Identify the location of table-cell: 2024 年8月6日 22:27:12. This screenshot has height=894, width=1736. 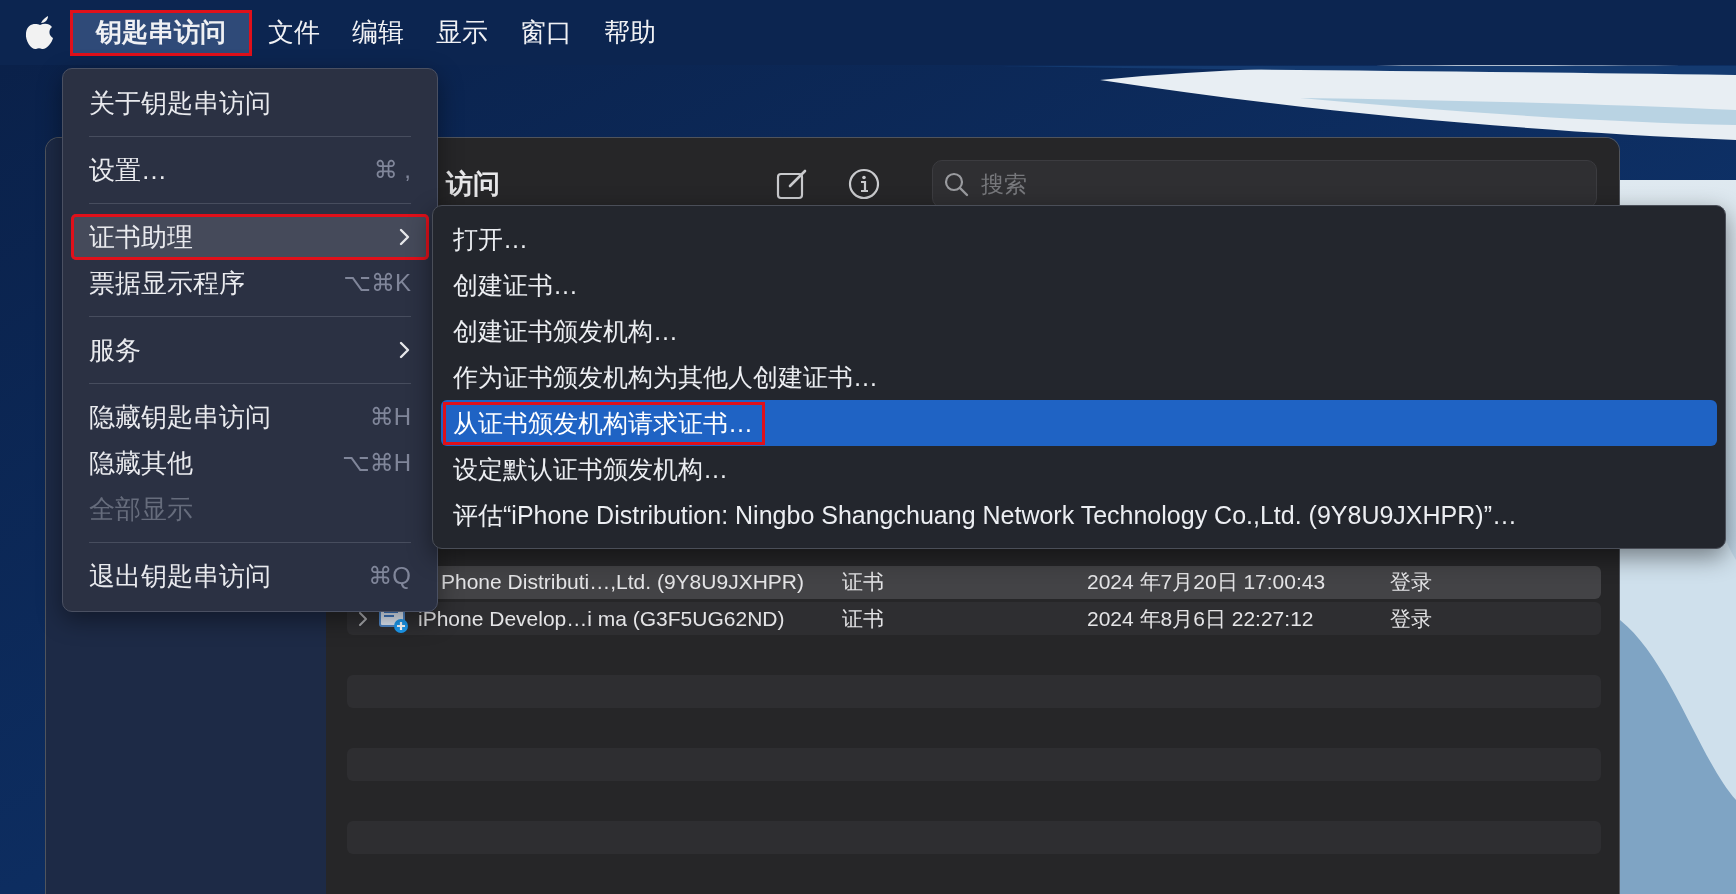
(1200, 618).